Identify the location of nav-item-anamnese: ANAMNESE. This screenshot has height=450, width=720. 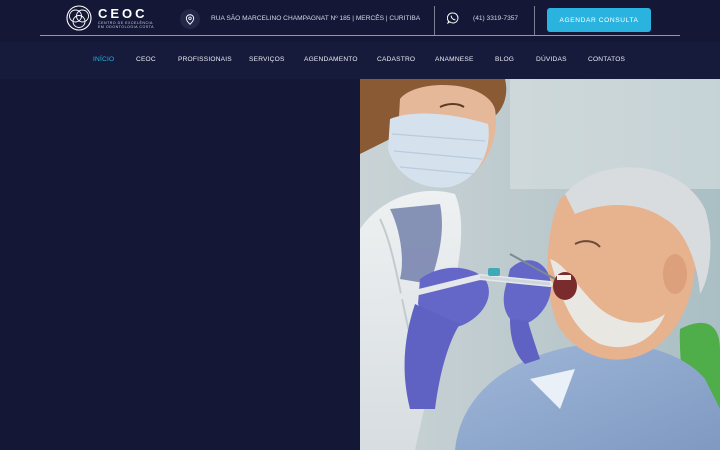
(454, 59).